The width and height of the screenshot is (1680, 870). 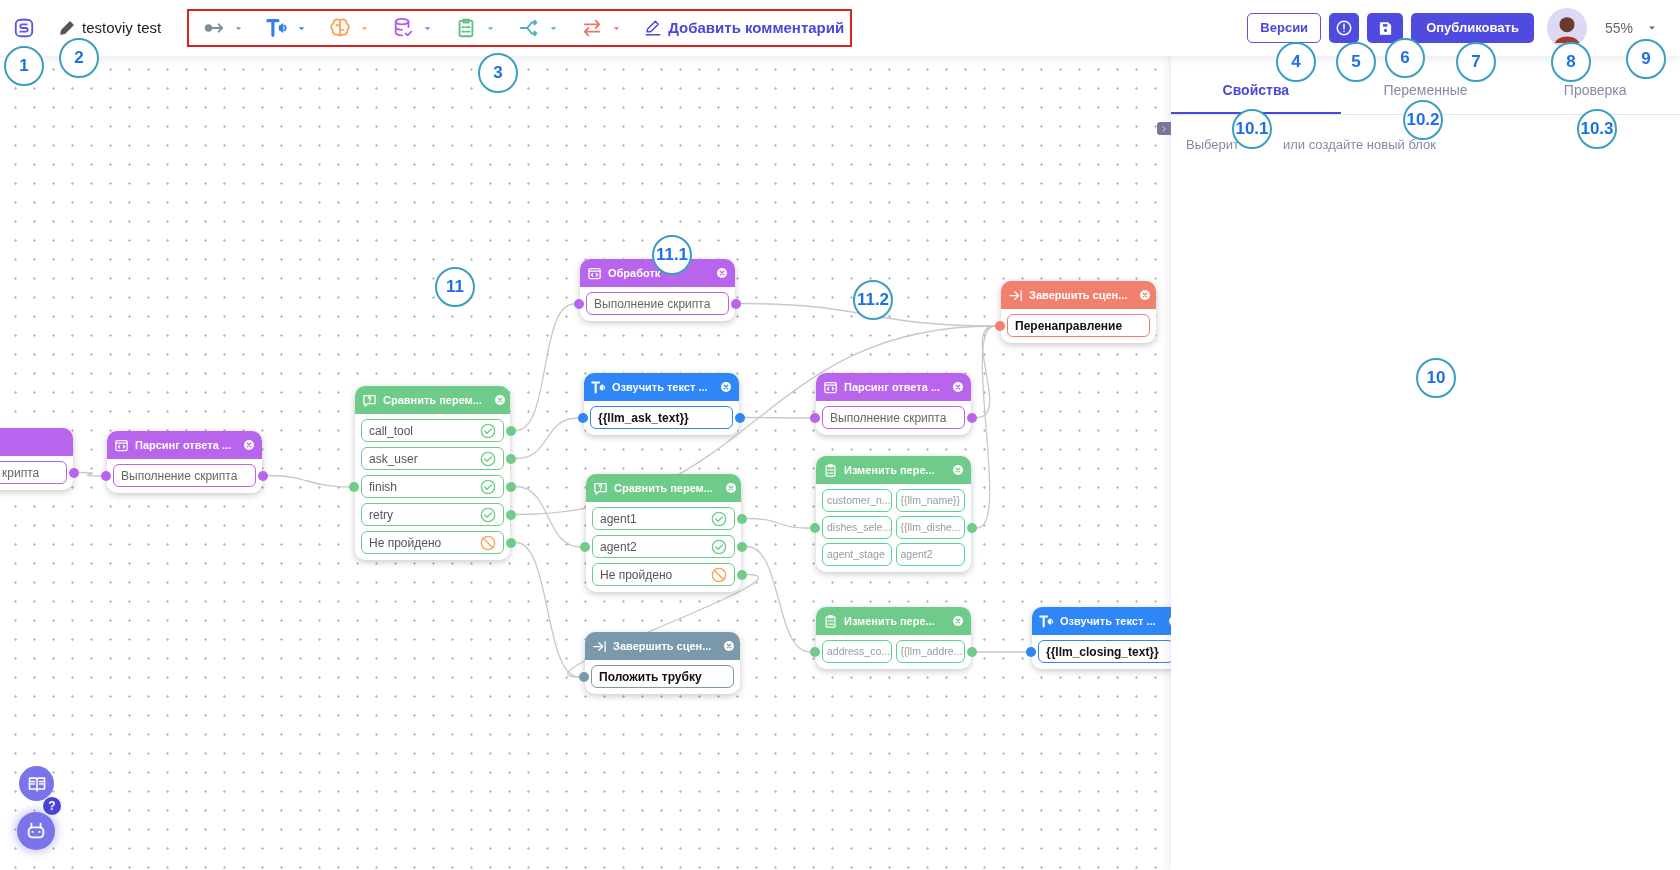 I want to click on alert-button, so click(x=1344, y=28).